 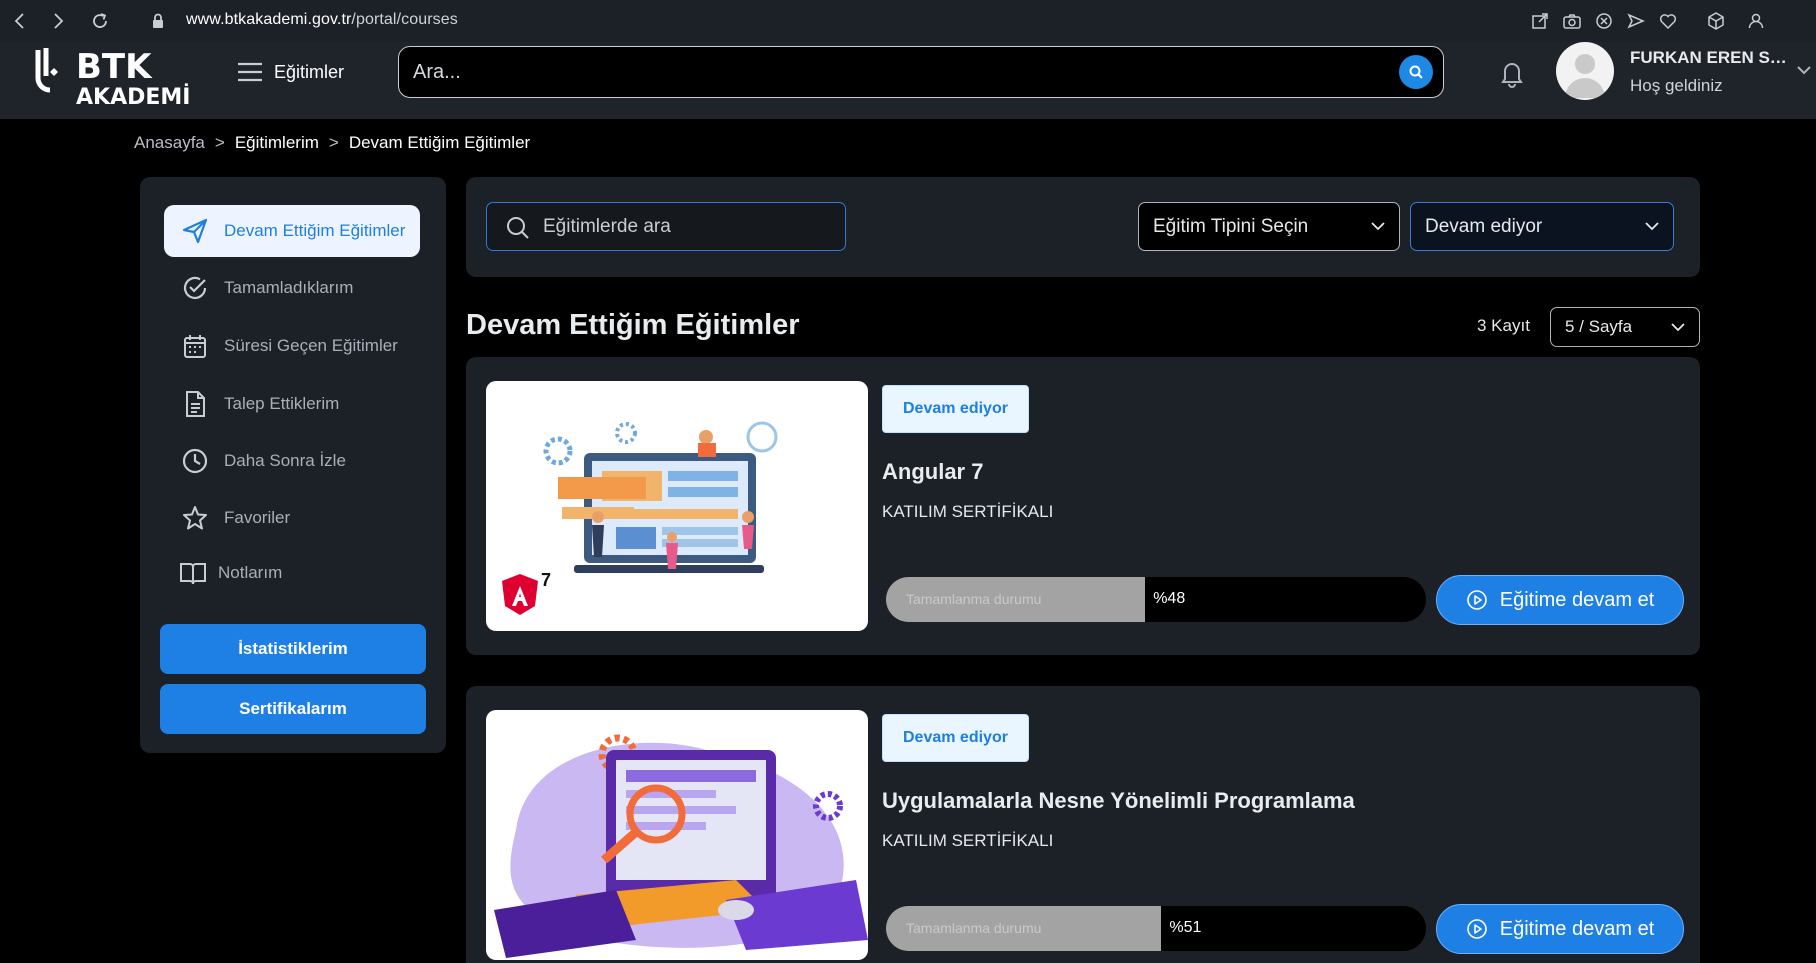 I want to click on calendar-icon, so click(x=195, y=346).